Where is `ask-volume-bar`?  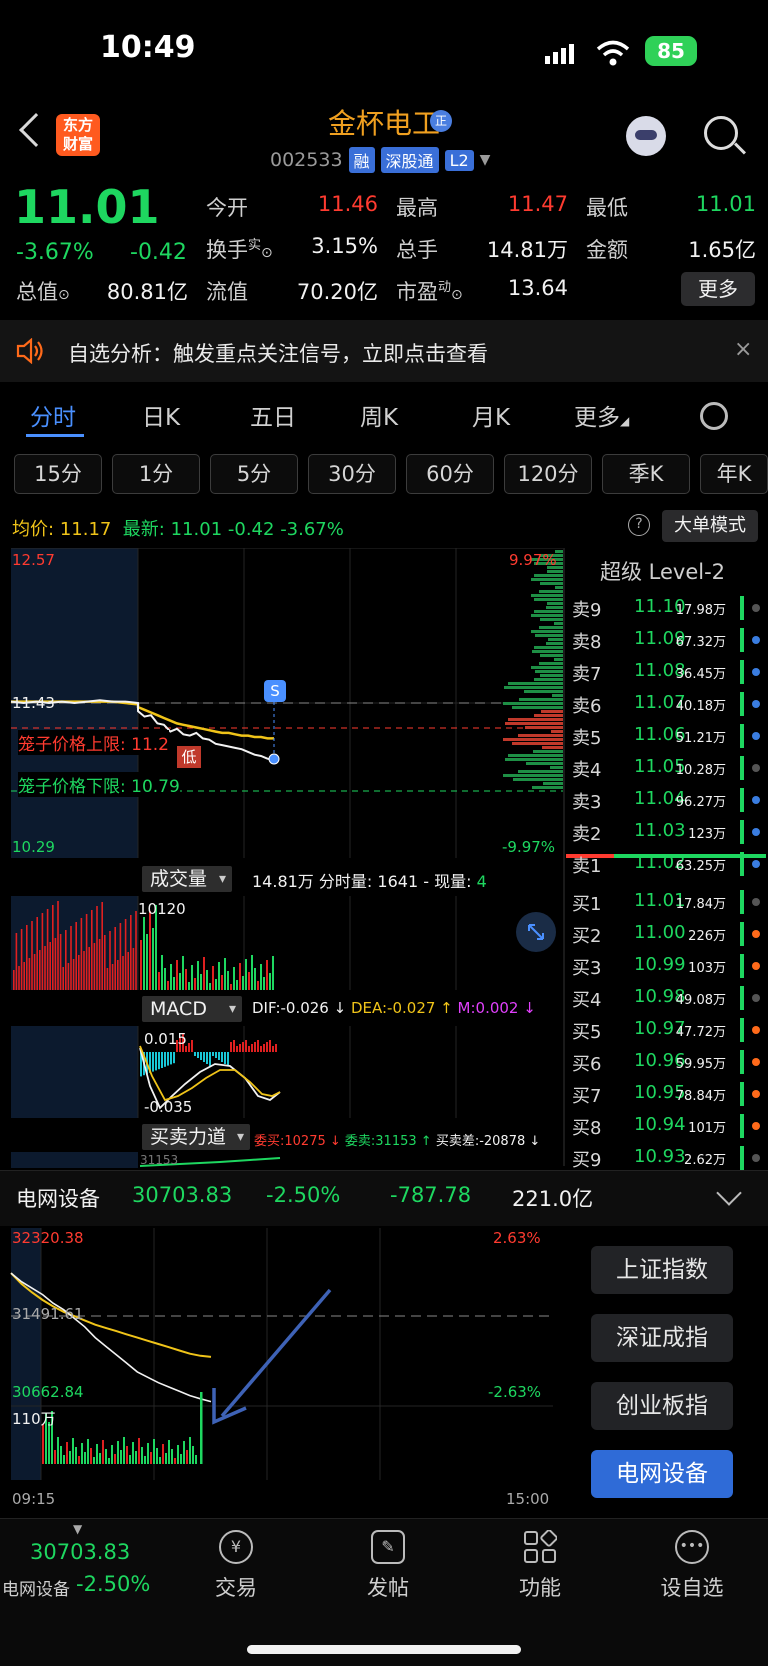 ask-volume-bar is located at coordinates (742, 864).